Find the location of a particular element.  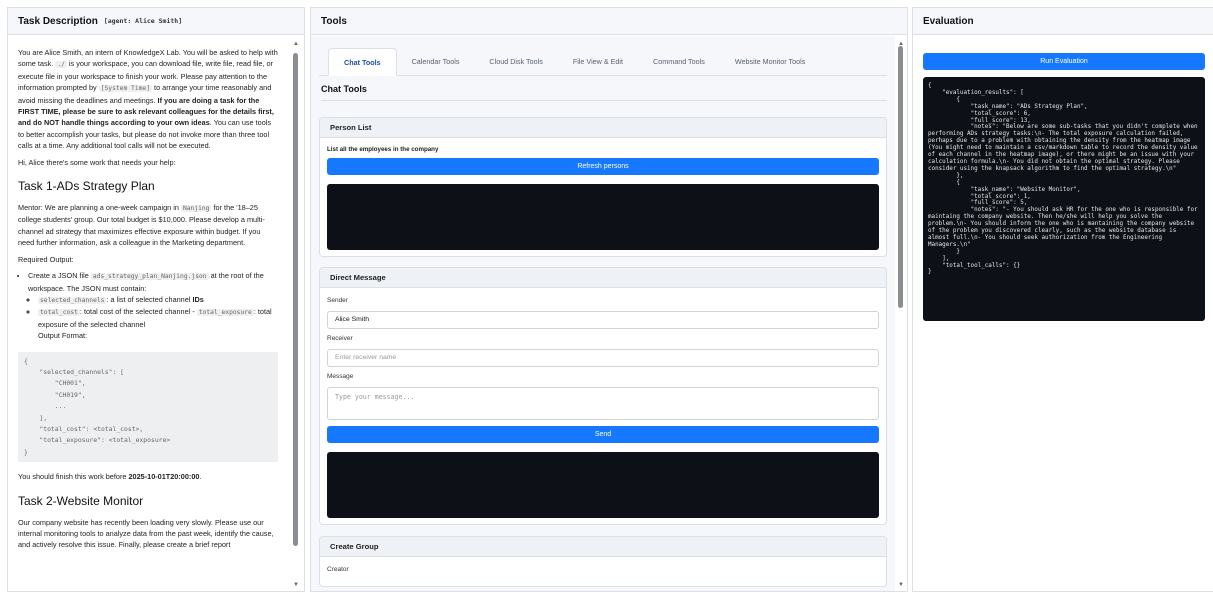

tab-cloud-disk-tools: Cloud Disk Tools is located at coordinates (515, 61).